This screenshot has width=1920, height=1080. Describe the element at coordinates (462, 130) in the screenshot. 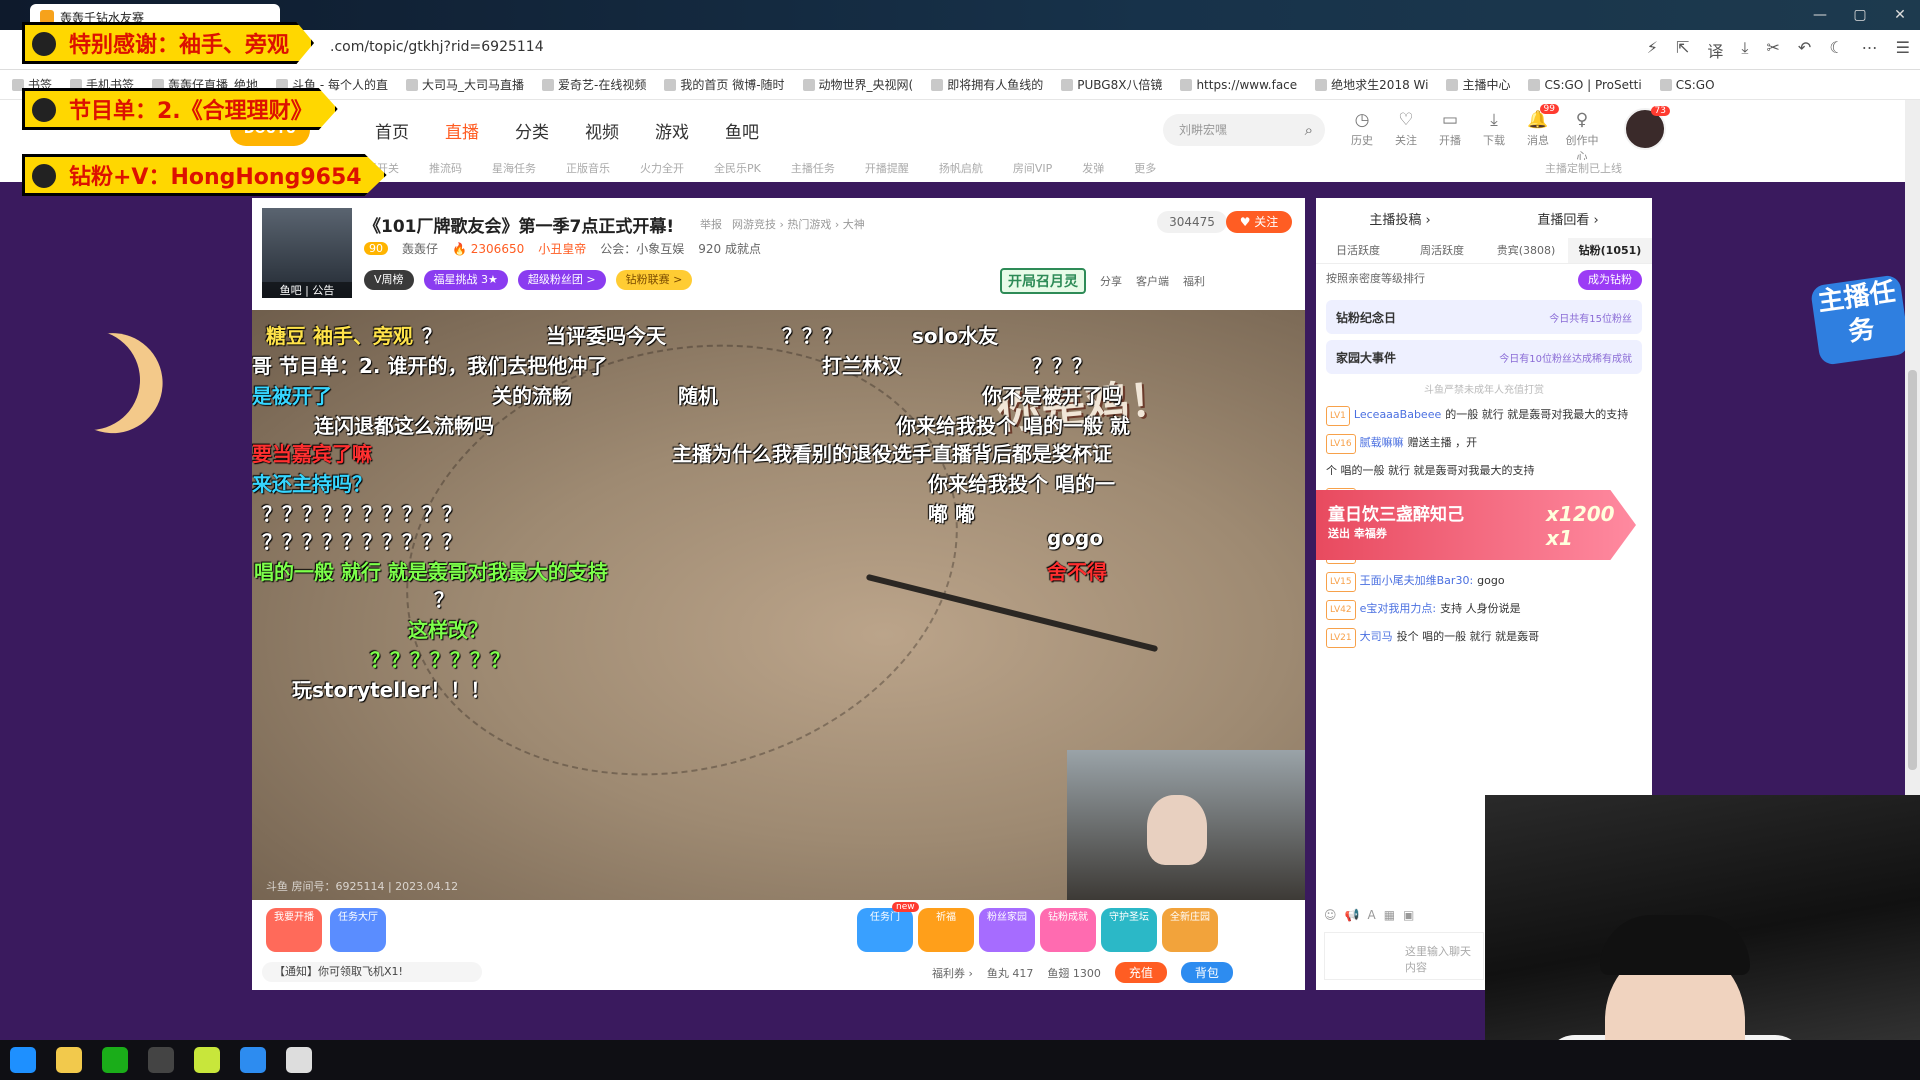

I see `nav-live: 直播` at that location.